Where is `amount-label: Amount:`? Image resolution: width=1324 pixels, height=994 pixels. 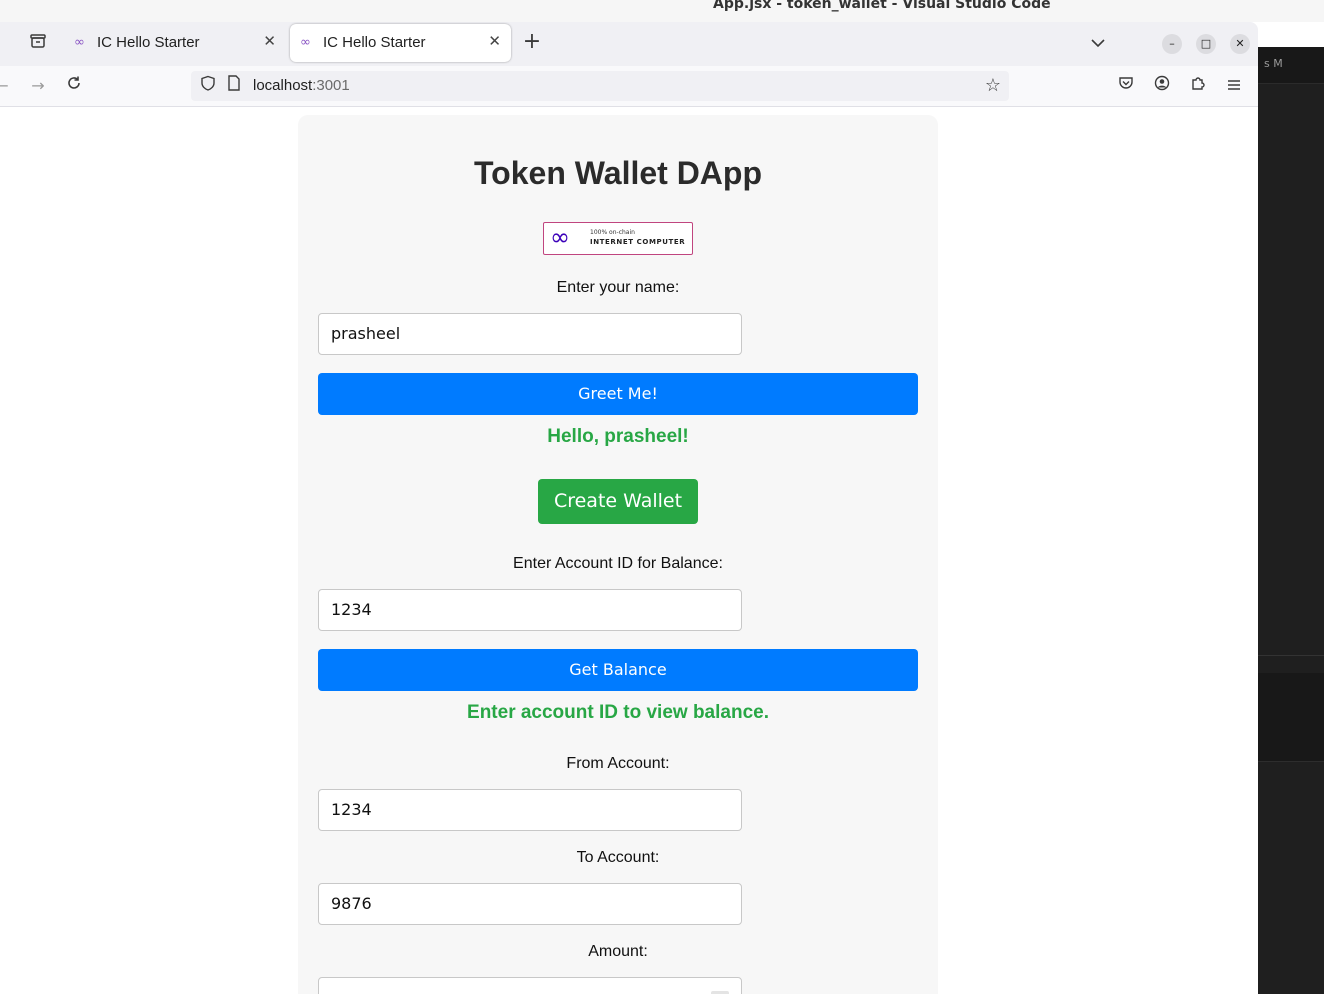 amount-label: Amount: is located at coordinates (618, 951).